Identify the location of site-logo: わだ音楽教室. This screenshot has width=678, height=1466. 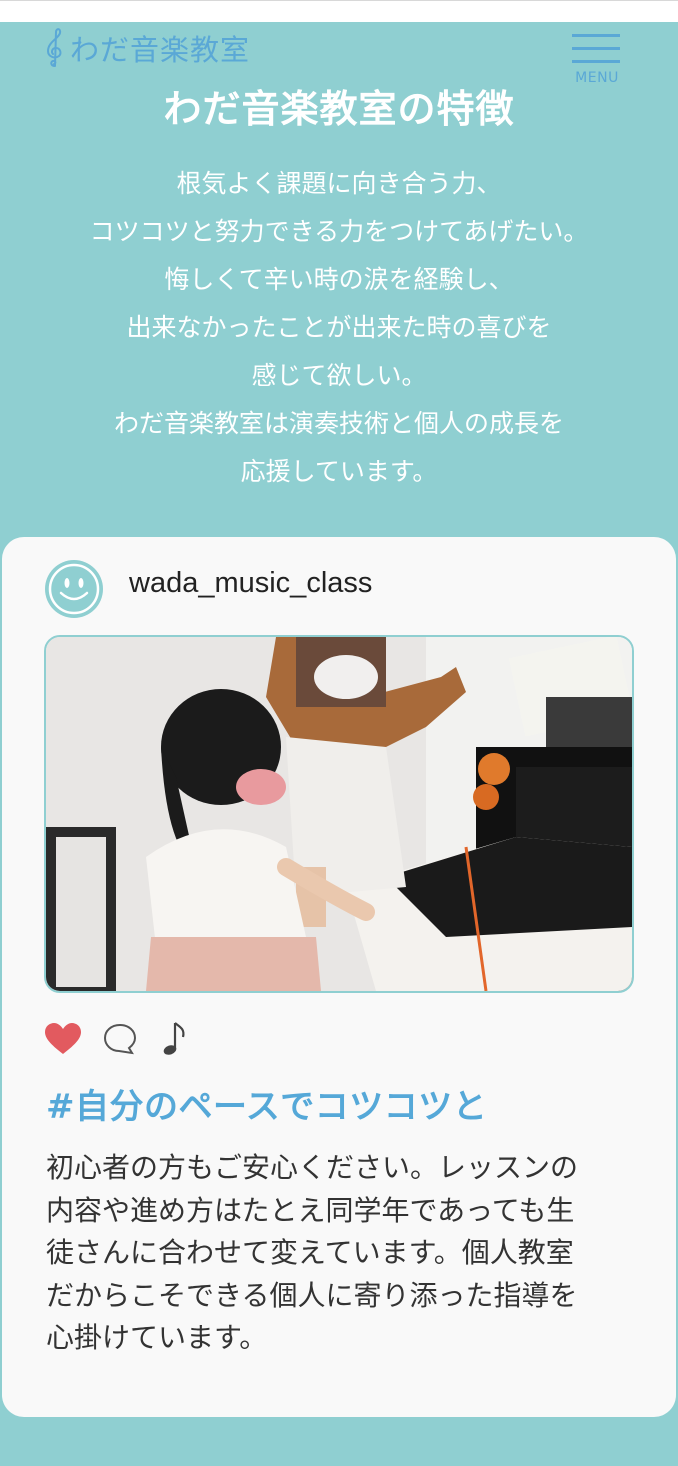
(146, 48).